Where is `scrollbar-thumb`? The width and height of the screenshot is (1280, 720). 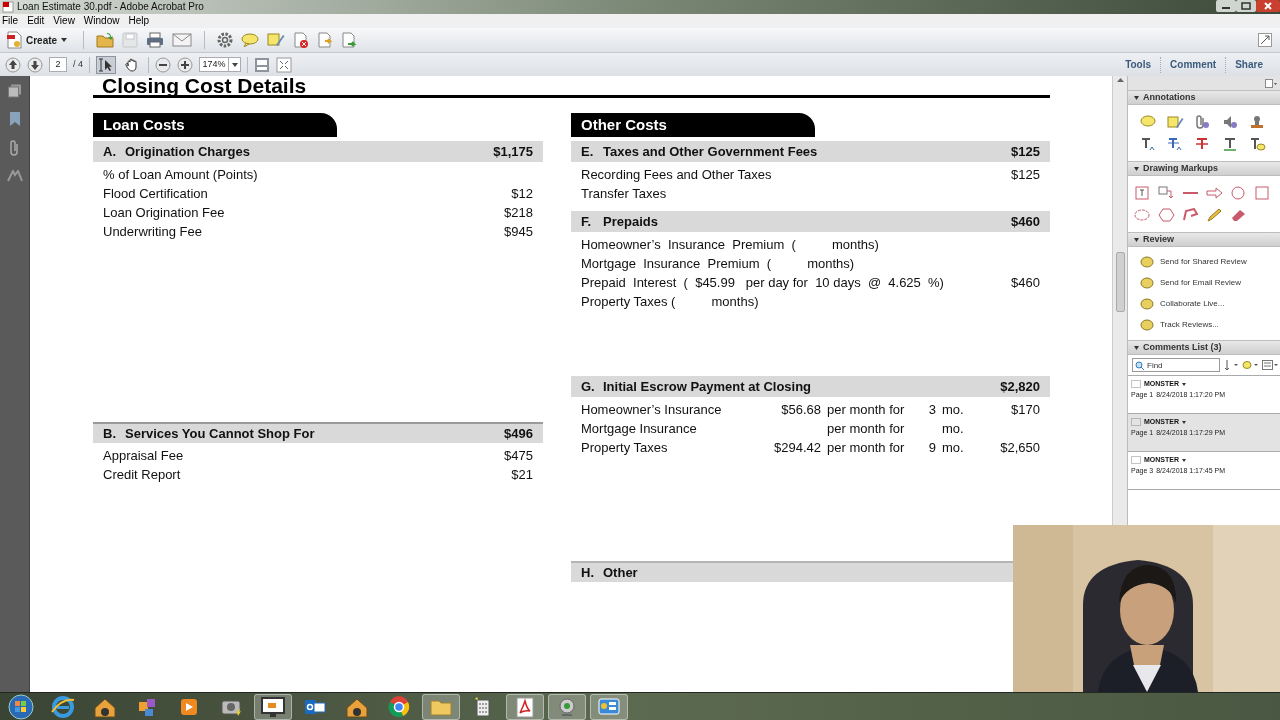 scrollbar-thumb is located at coordinates (1120, 282).